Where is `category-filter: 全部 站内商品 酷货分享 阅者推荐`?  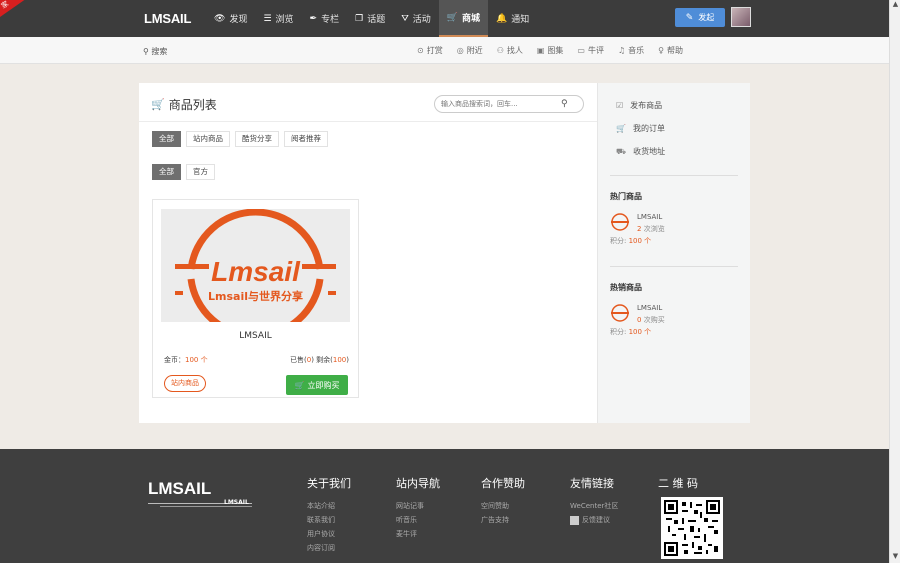 category-filter: 全部 站内商品 酷货分享 阅者推荐 is located at coordinates (242, 139).